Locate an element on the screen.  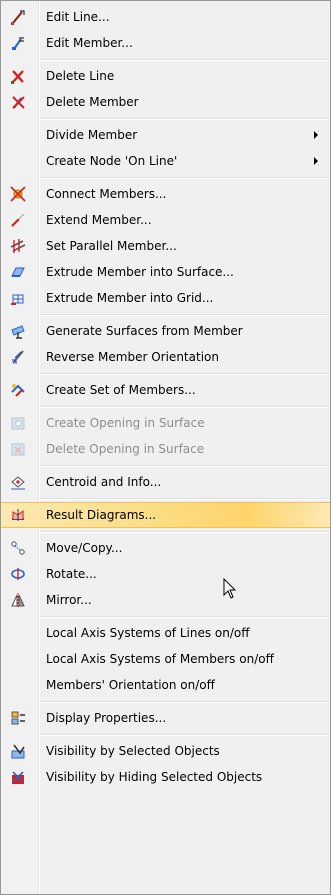
menu-item-delete-line: Delete Line is located at coordinates (165, 76).